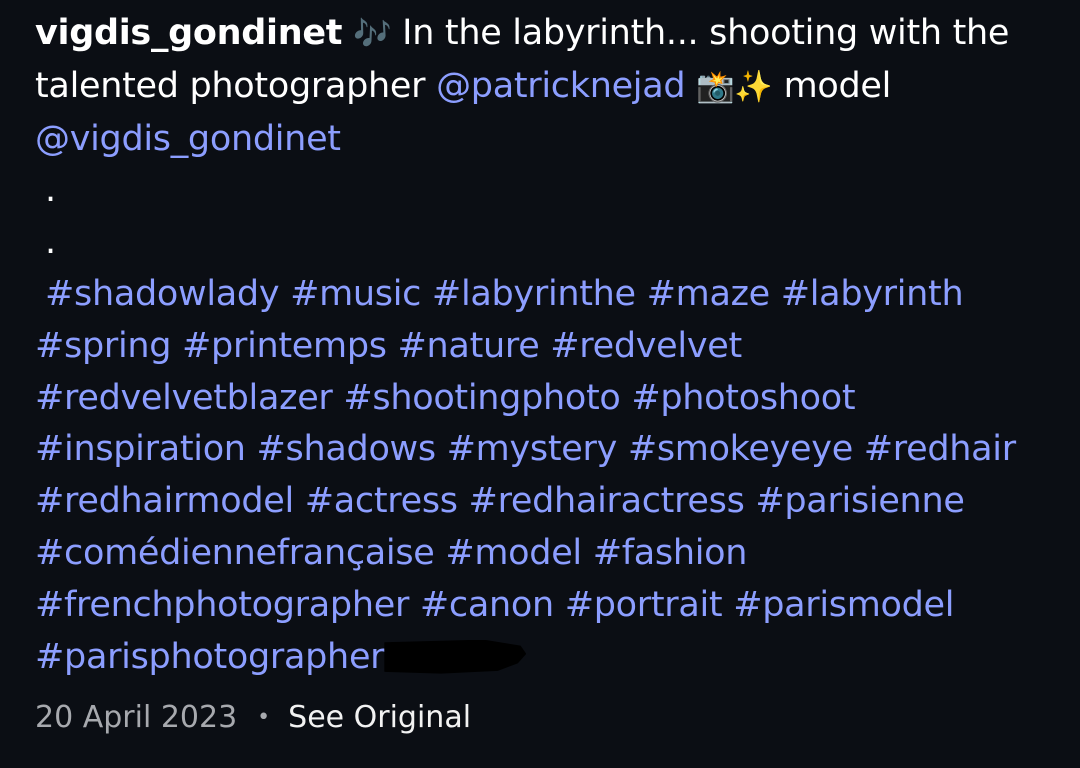  Describe the element at coordinates (561, 86) in the screenshot. I see `mention-photographer-link: @patricknejad` at that location.